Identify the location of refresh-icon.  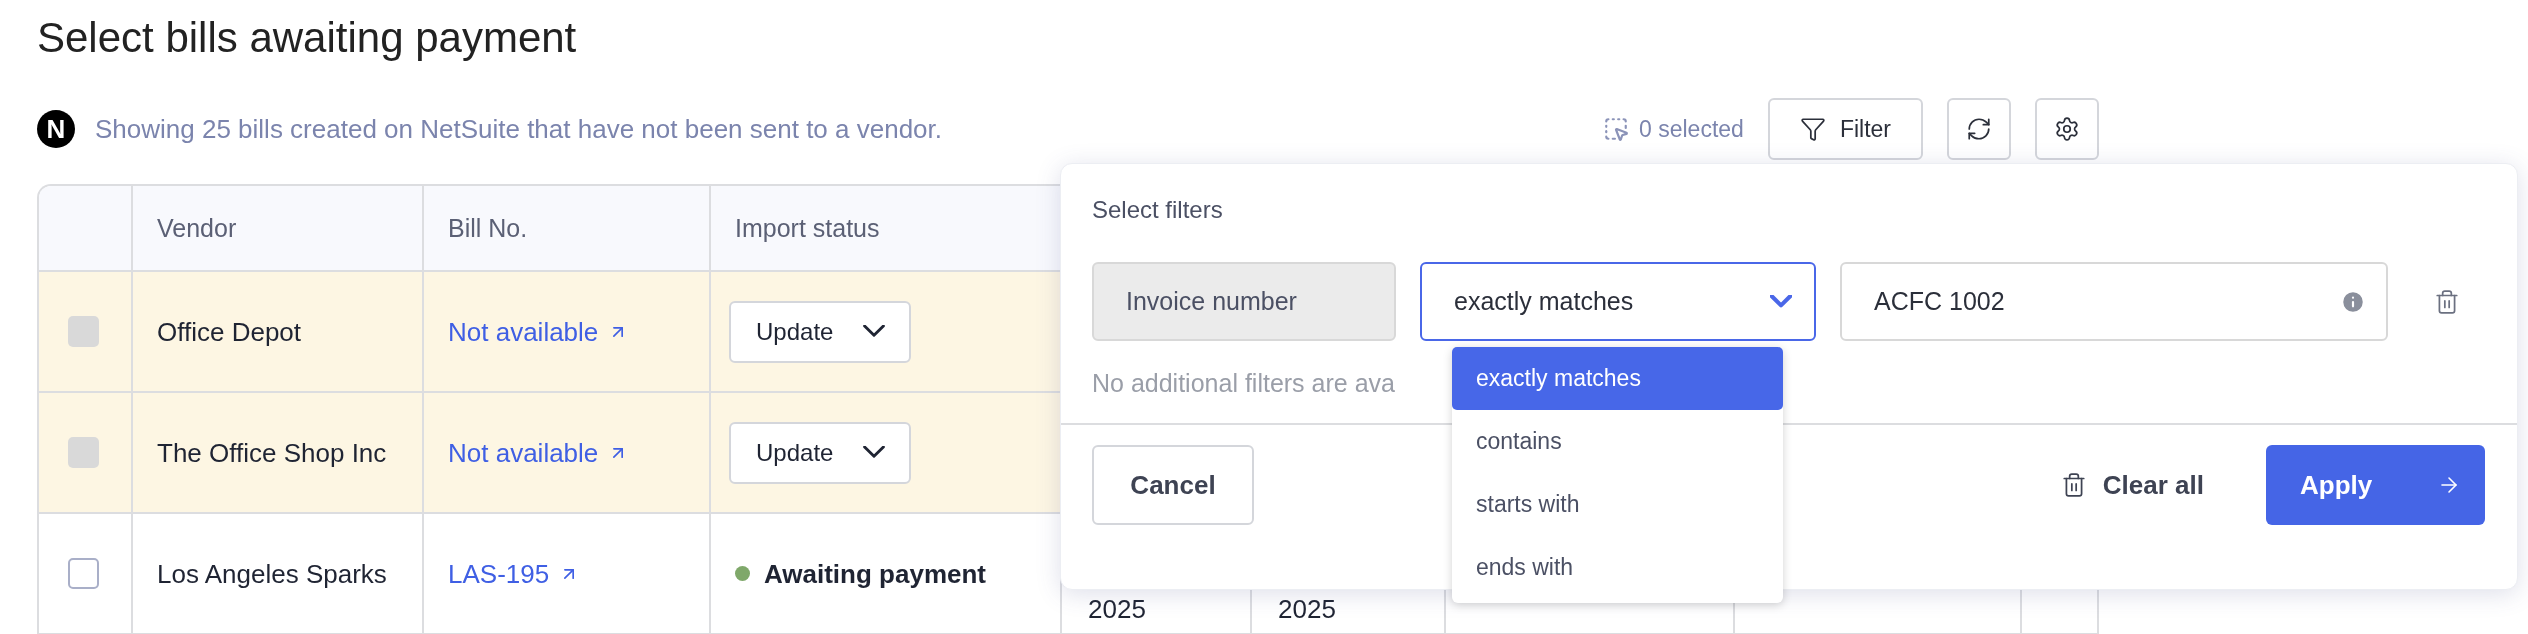
(1979, 129).